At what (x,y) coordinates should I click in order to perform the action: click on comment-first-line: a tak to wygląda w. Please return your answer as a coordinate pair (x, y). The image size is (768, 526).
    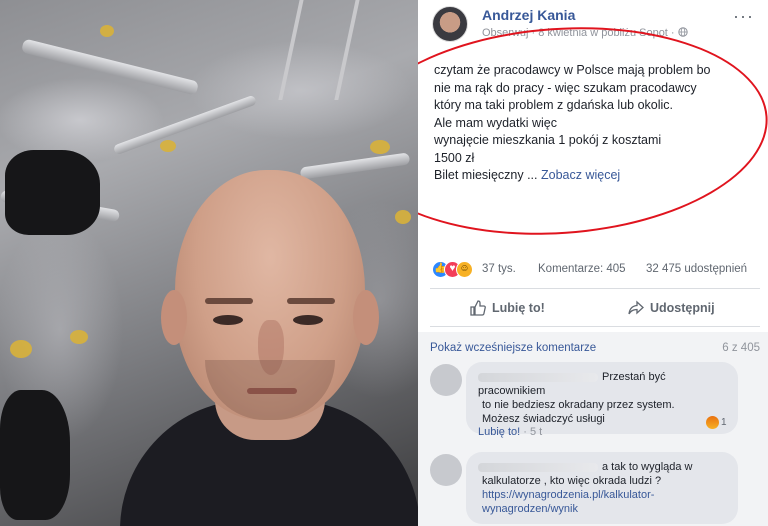
    Looking at the image, I should click on (602, 467).